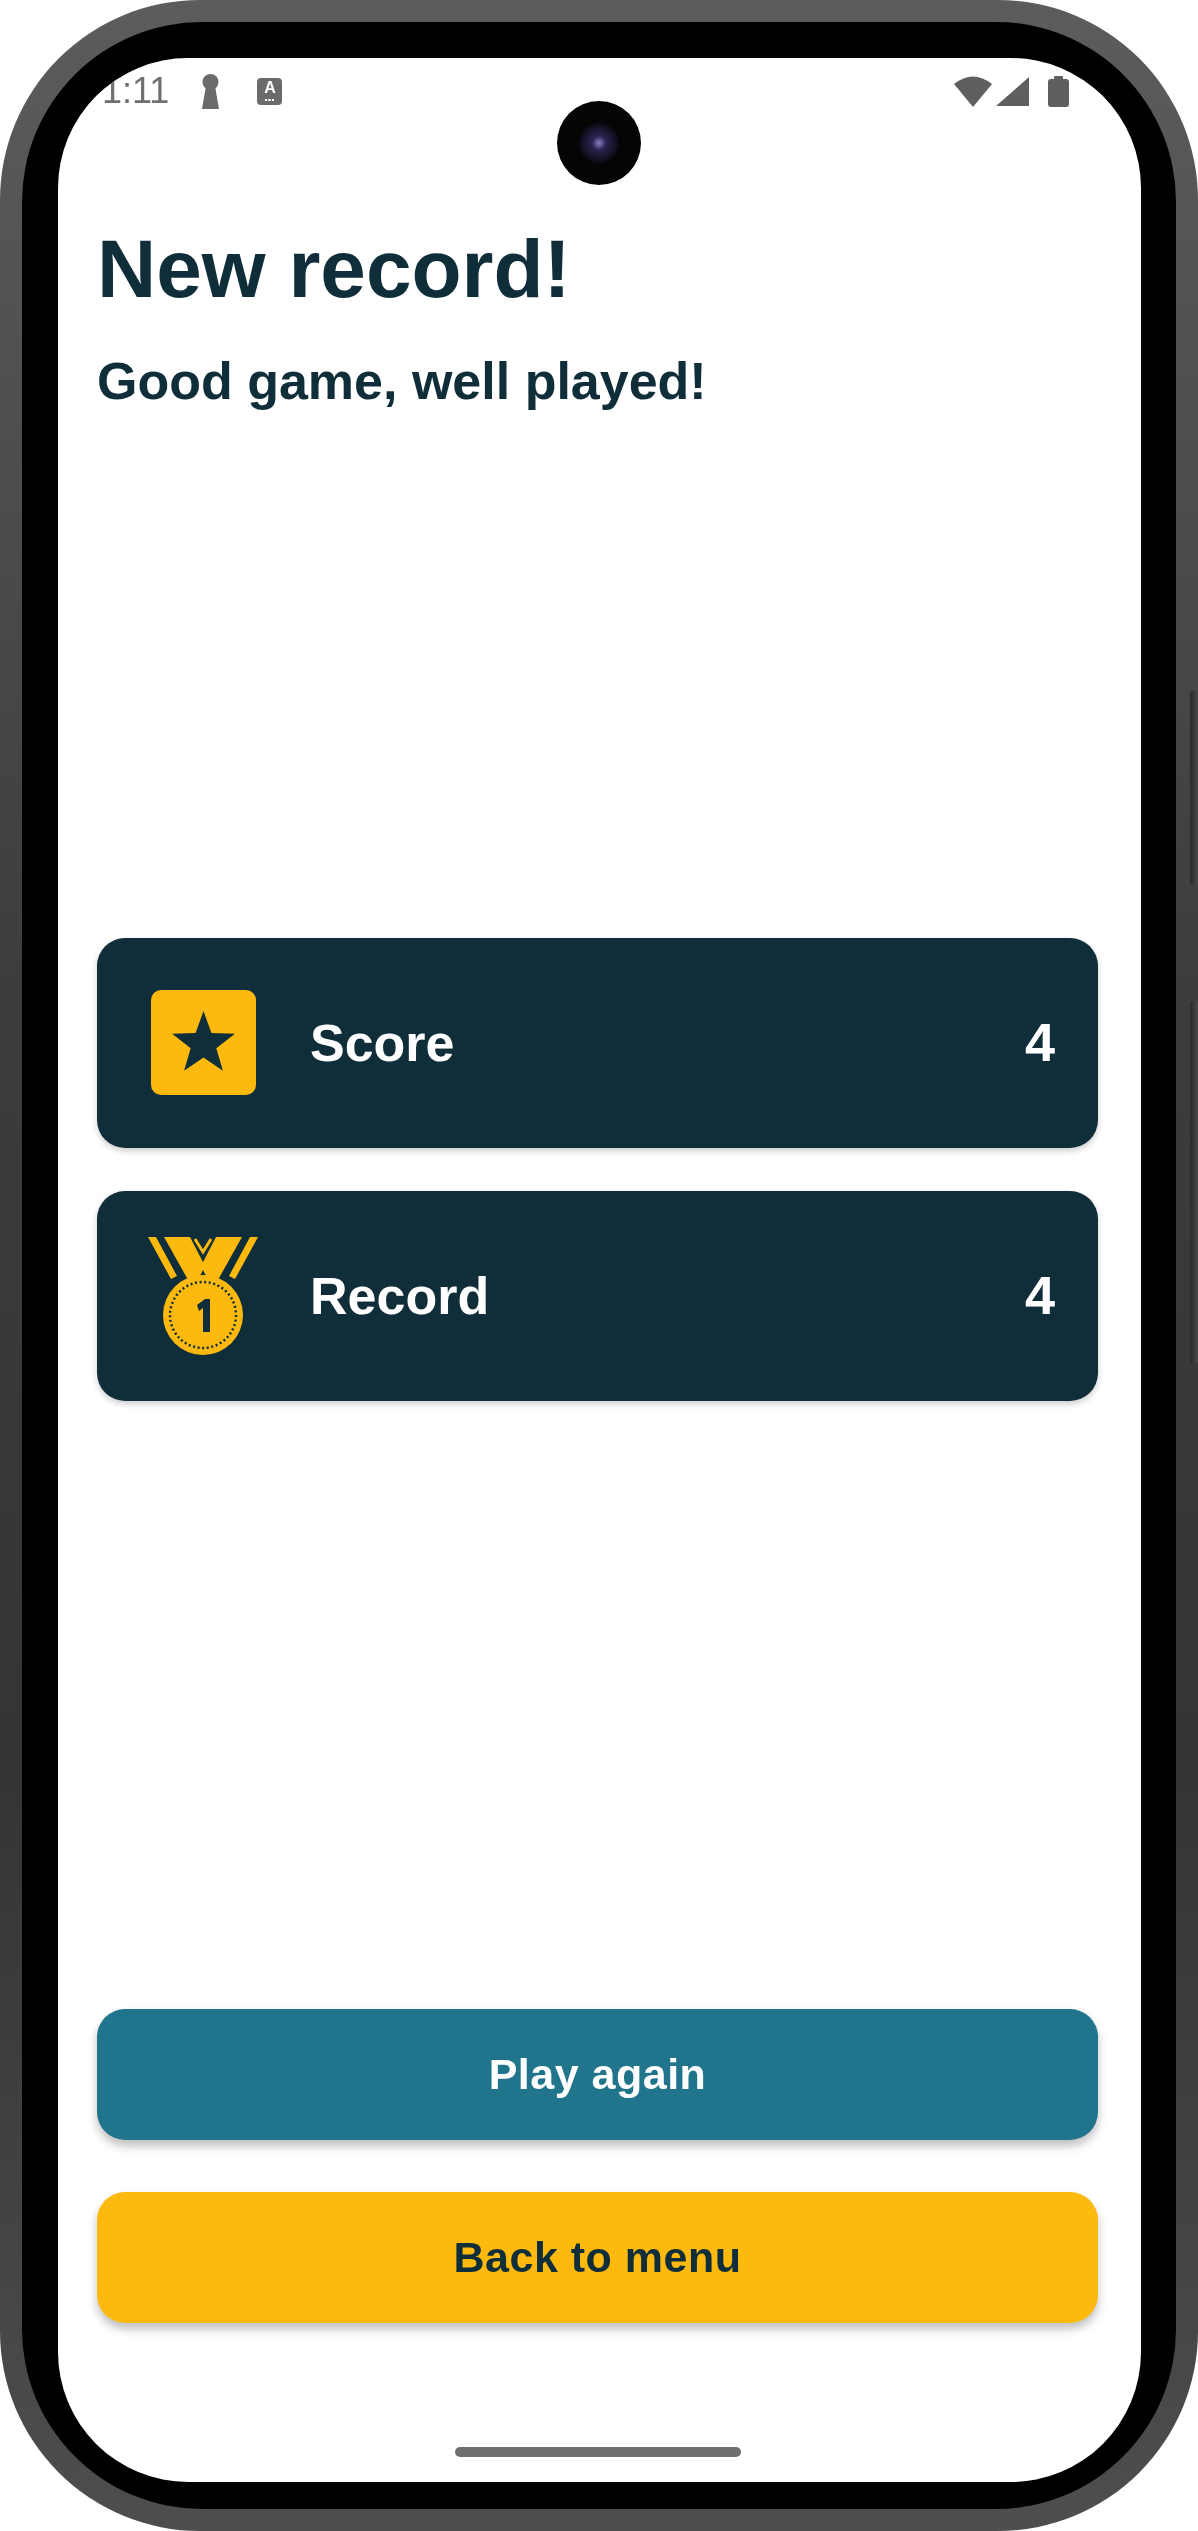  I want to click on stat-label: Score, so click(382, 1043).